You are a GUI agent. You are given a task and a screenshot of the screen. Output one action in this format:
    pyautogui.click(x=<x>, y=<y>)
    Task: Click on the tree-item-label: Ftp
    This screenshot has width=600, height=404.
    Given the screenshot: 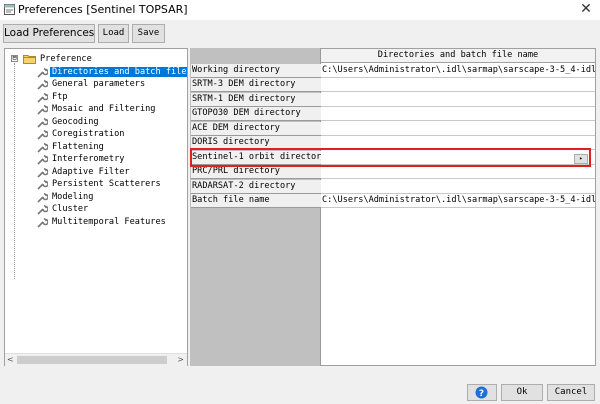 What is the action you would take?
    pyautogui.click(x=60, y=97)
    